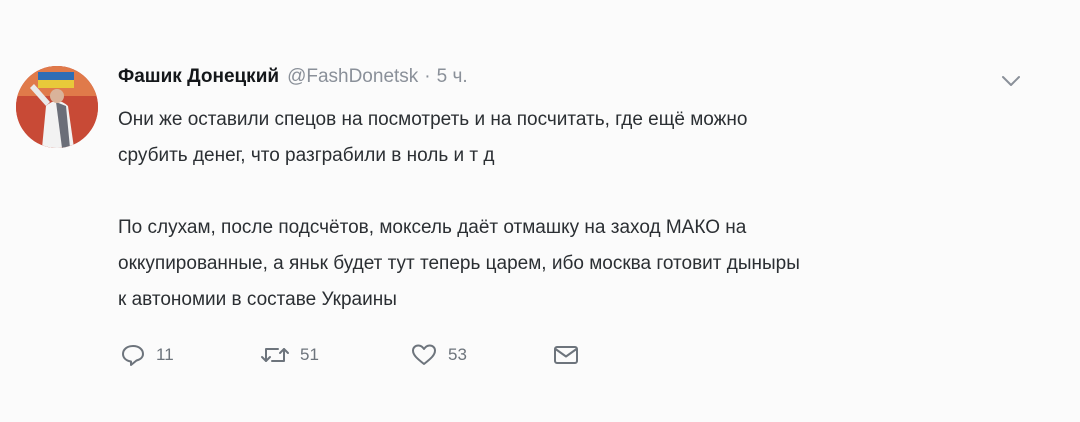 This screenshot has height=422, width=1080. What do you see at coordinates (352, 77) in the screenshot?
I see `author-handle: @FashDonetsk` at bounding box center [352, 77].